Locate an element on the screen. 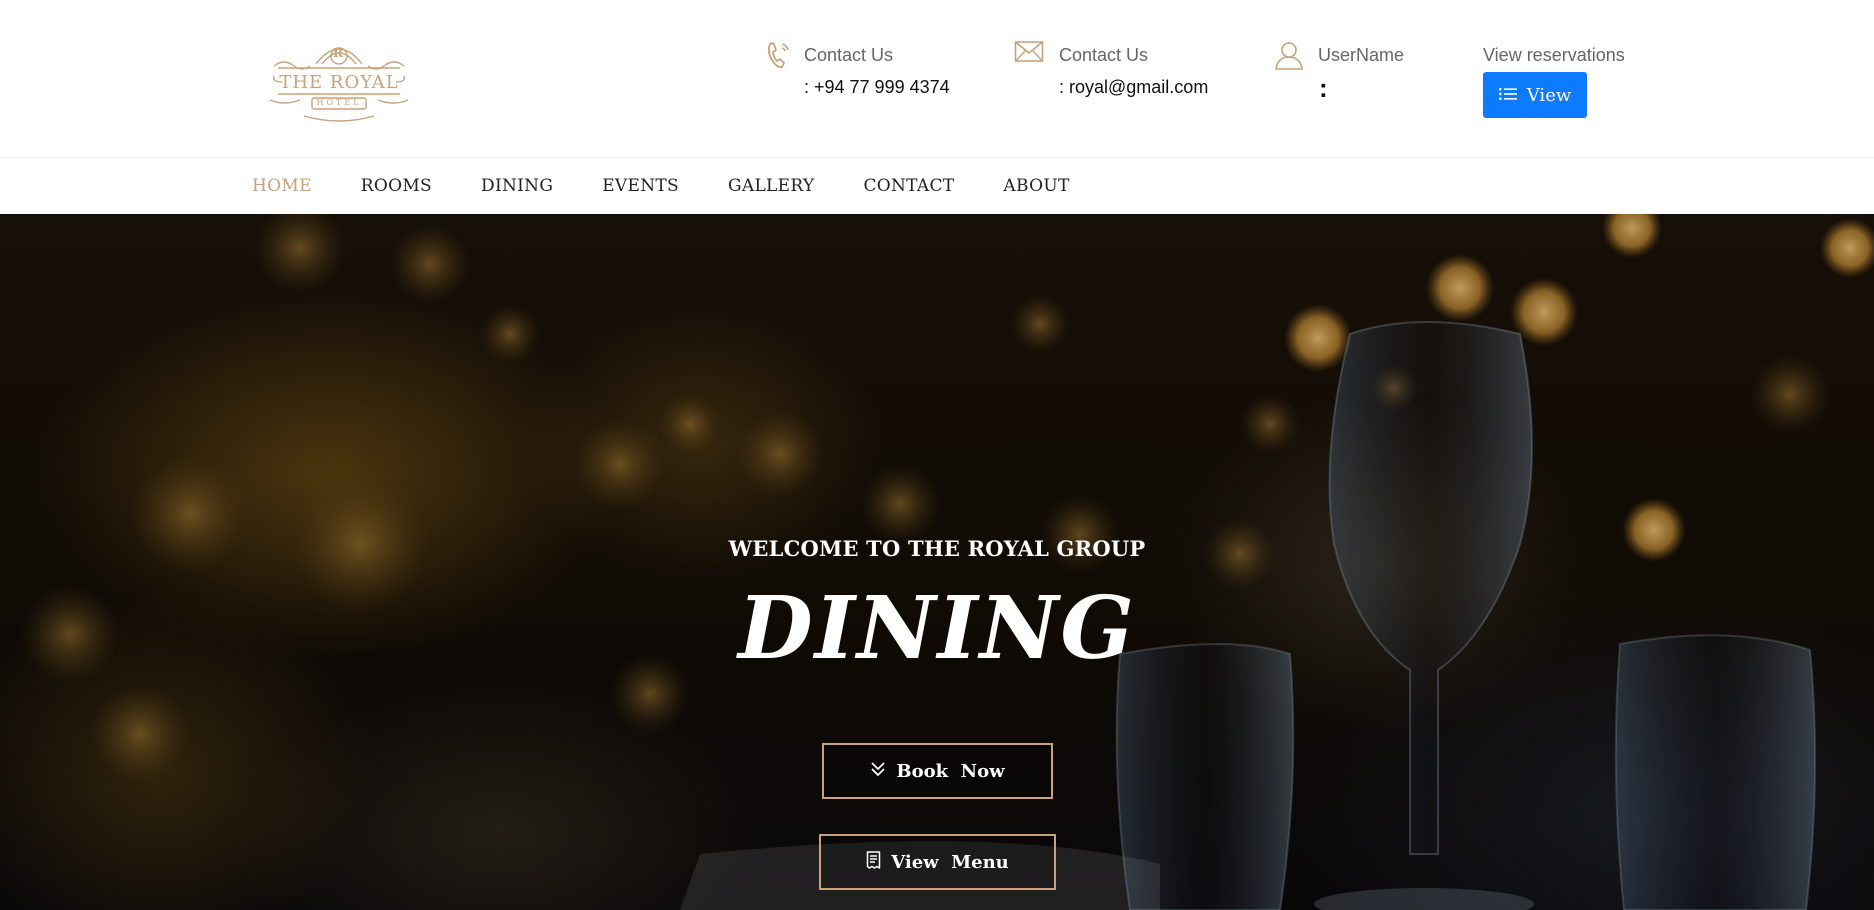  view-button-label: View is located at coordinates (1549, 95).